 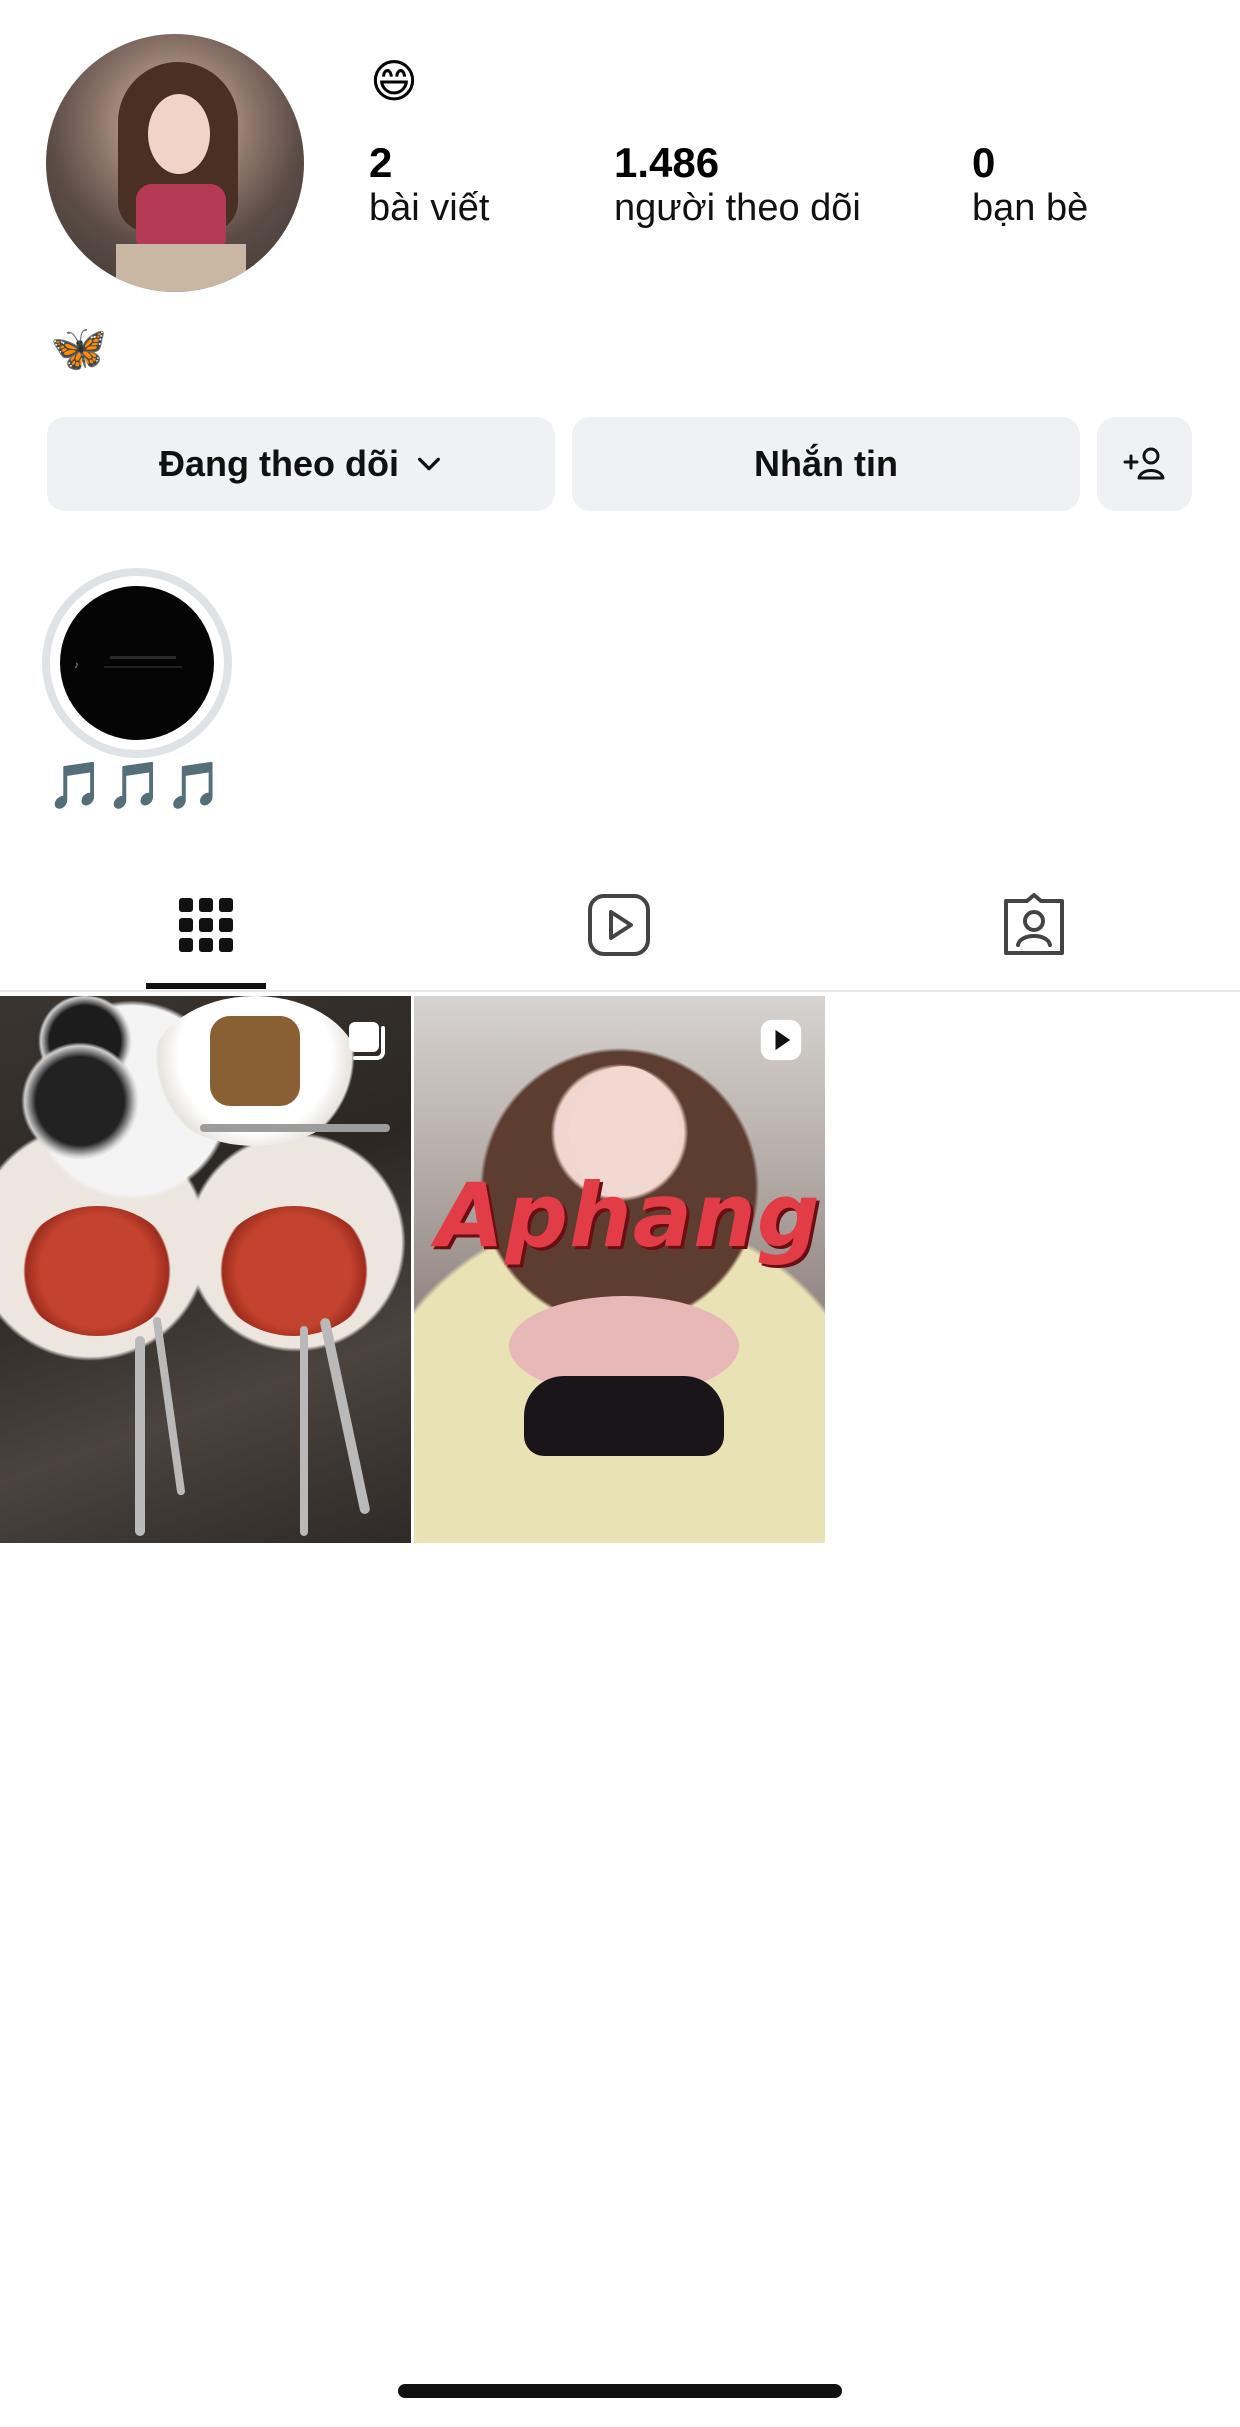 I want to click on message-button-label: Nhắn tin, so click(x=826, y=463).